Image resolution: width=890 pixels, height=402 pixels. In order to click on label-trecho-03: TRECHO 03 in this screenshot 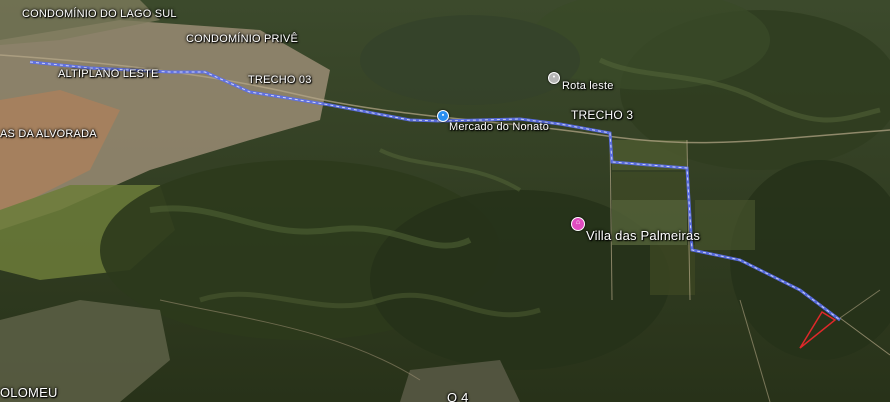, I will do `click(280, 80)`.